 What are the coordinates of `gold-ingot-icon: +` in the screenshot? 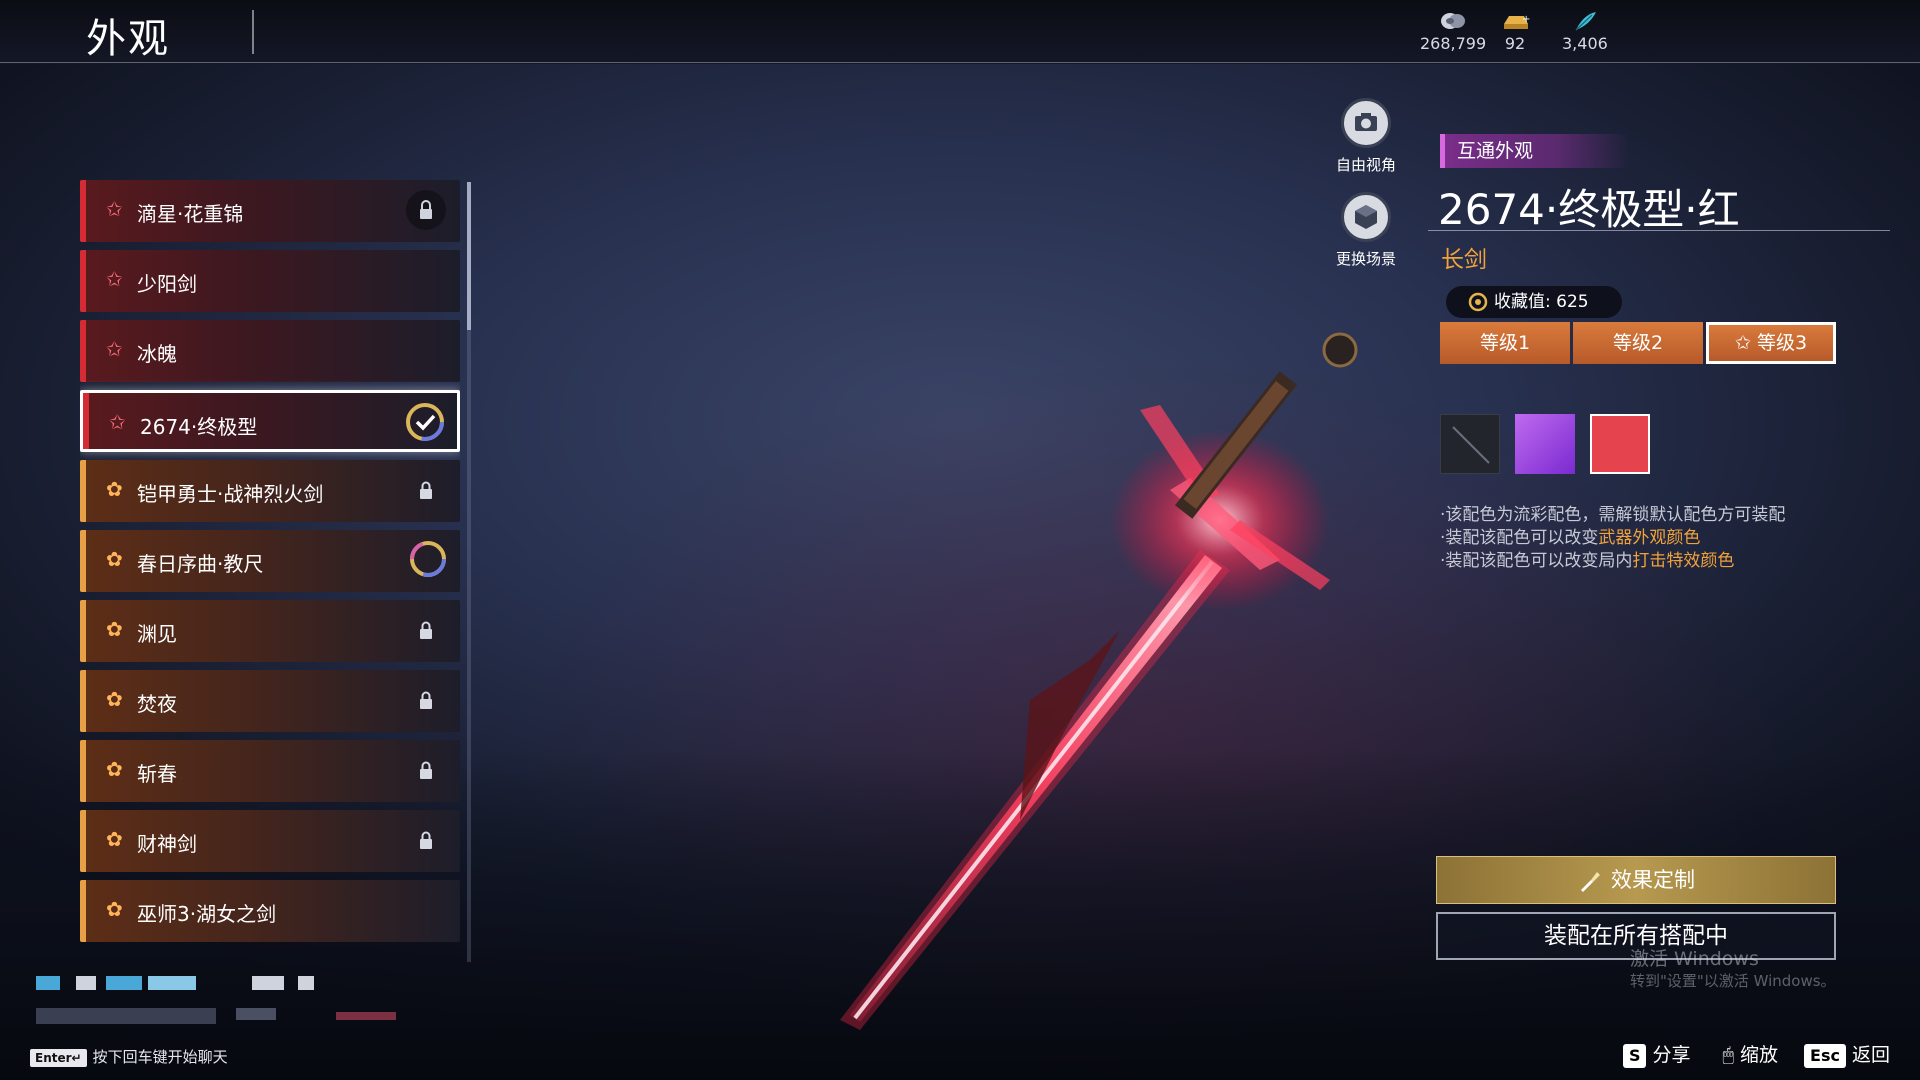 It's located at (1517, 21).